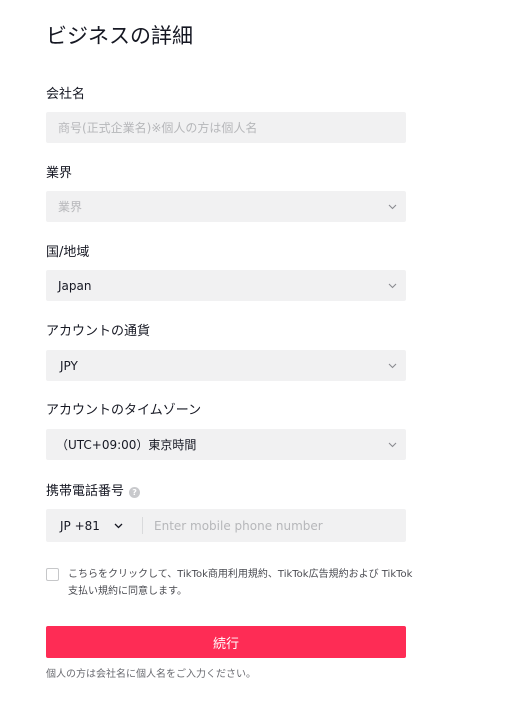 This screenshot has height=715, width=510. I want to click on country-select: Japan, so click(226, 285).